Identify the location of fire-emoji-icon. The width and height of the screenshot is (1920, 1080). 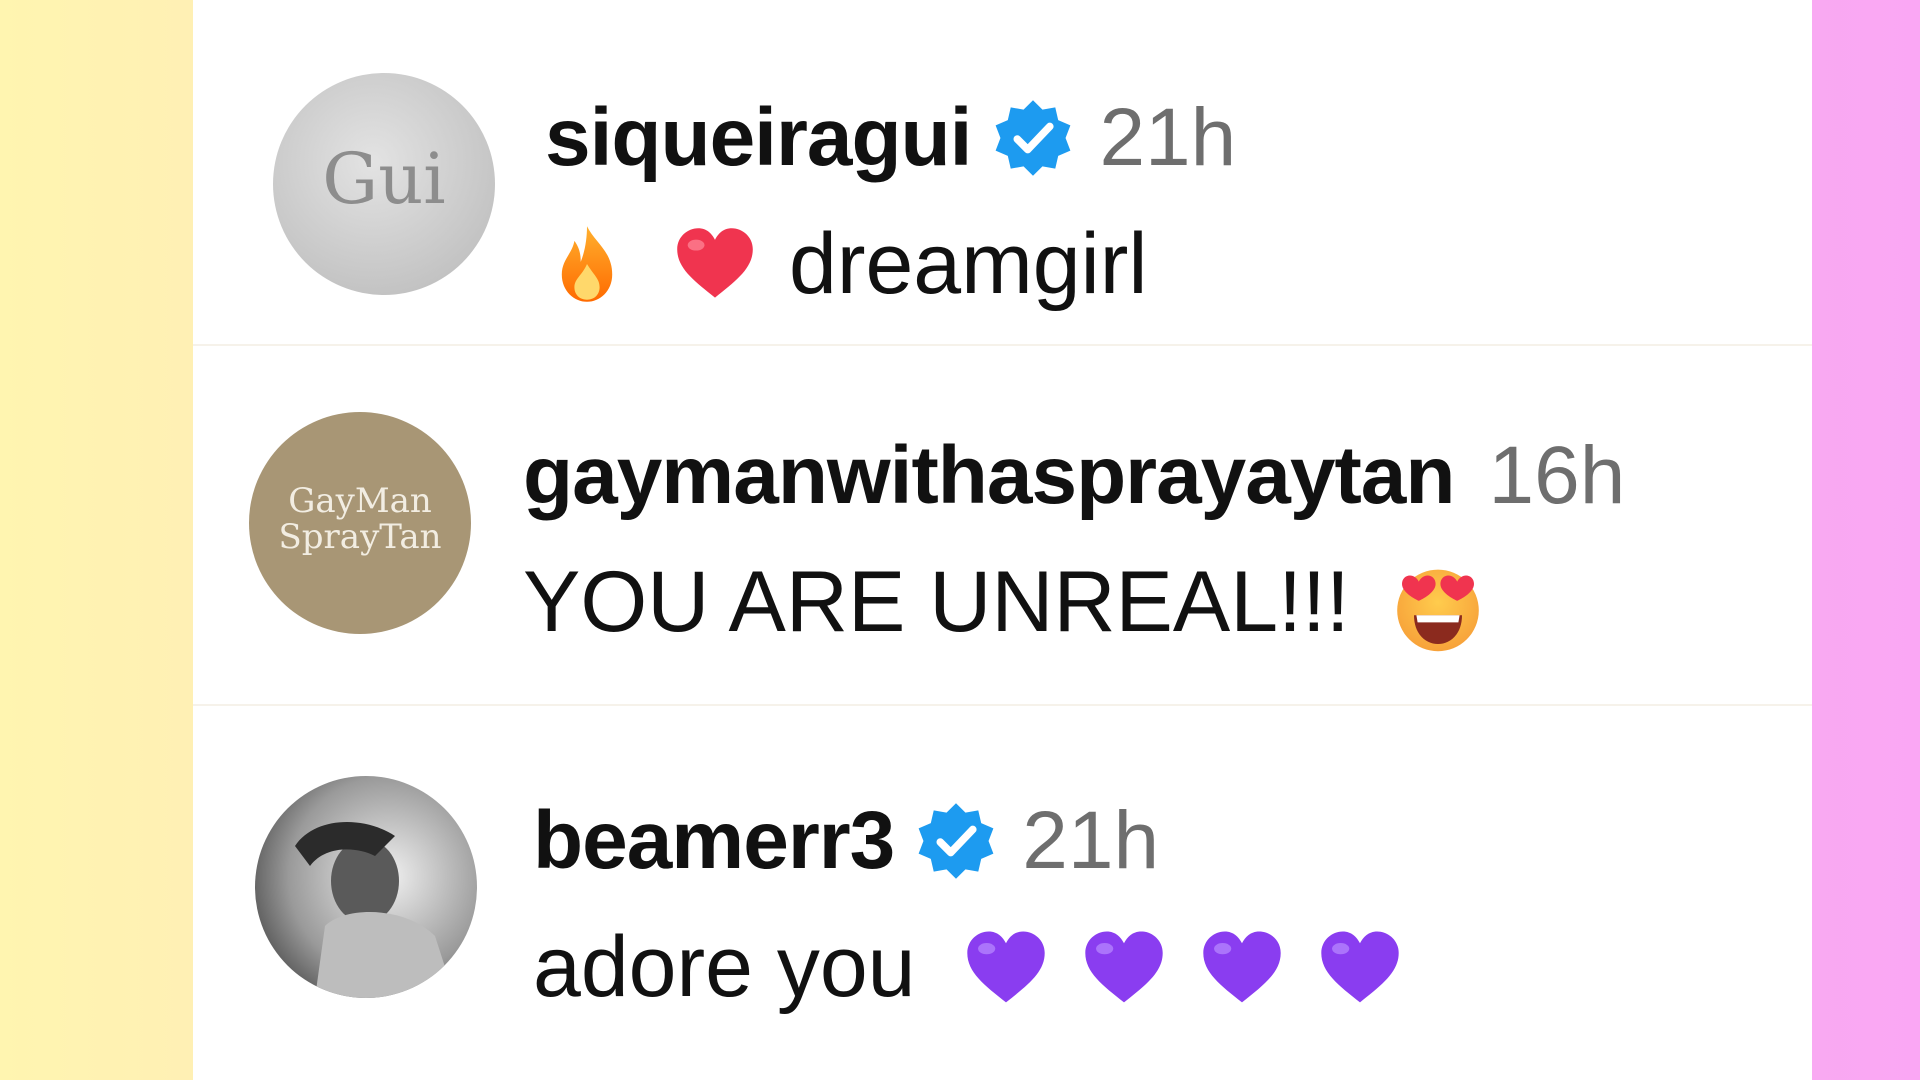
(587, 264).